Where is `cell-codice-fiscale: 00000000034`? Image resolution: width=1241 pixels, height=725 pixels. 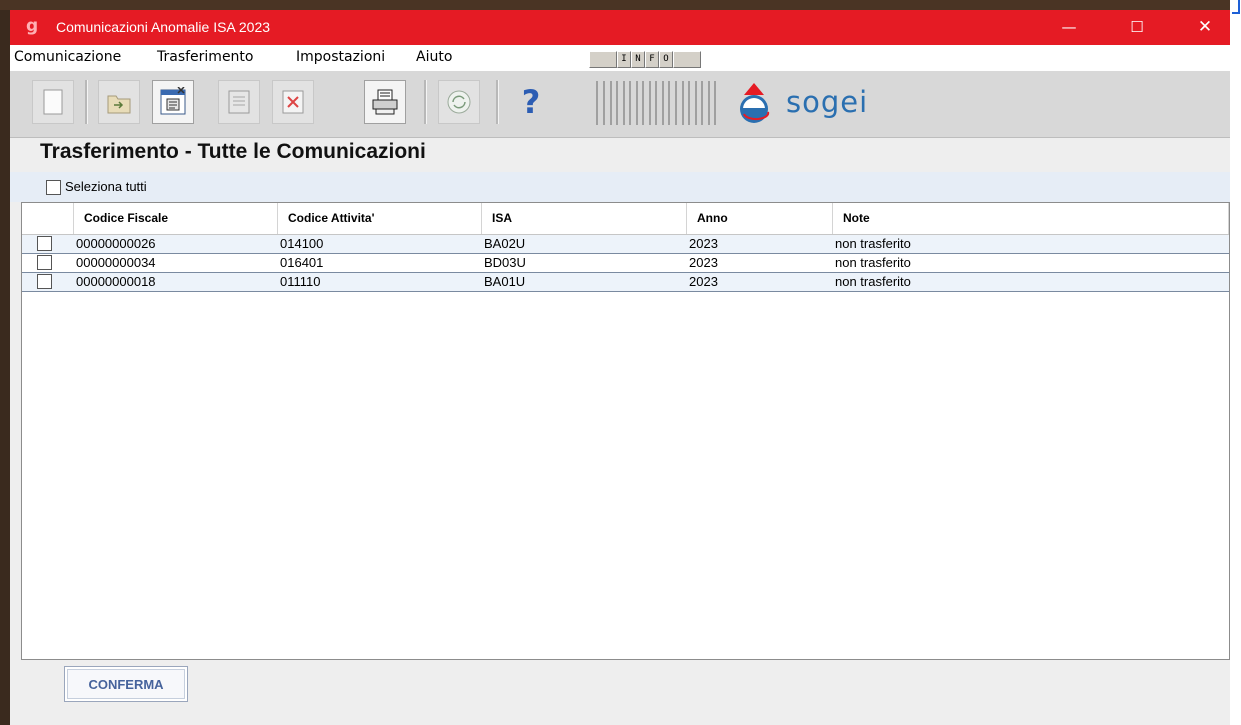 cell-codice-fiscale: 00000000034 is located at coordinates (116, 262).